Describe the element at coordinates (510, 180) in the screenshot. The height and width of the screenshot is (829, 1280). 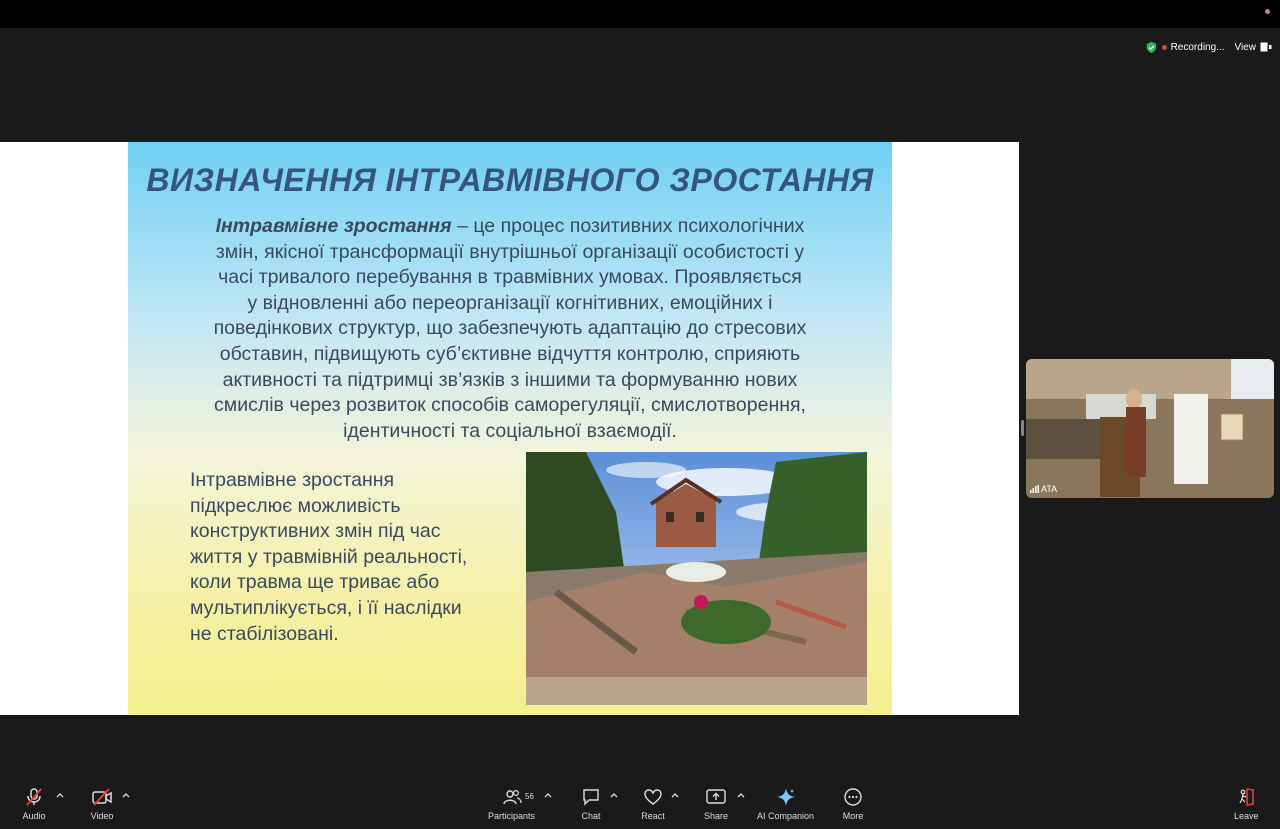
I see `slide-title: ВИЗНАЧЕННЯ ІНТРАВМІВНОГО ЗРОСТАННЯ` at that location.